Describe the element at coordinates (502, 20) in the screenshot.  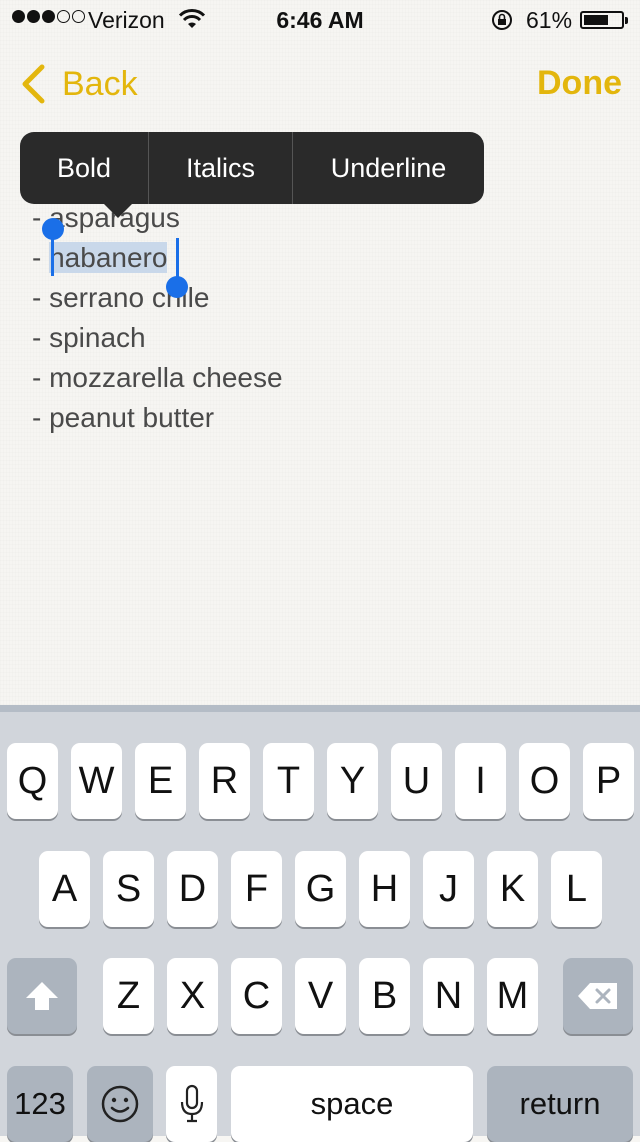
I see `rotation-lock-icon` at that location.